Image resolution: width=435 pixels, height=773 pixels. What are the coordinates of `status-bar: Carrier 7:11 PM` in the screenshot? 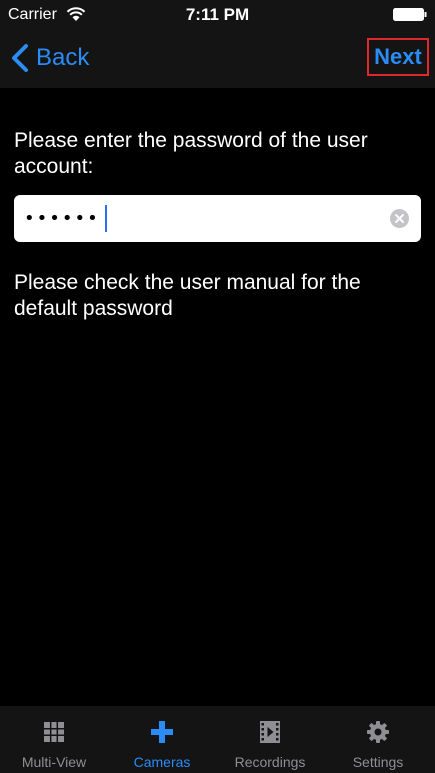 It's located at (217, 16).